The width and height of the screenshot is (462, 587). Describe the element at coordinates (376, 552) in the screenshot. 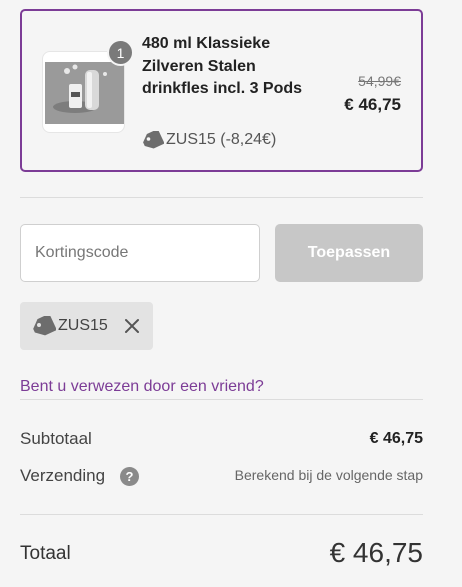

I see `total-value: € 46,75` at that location.